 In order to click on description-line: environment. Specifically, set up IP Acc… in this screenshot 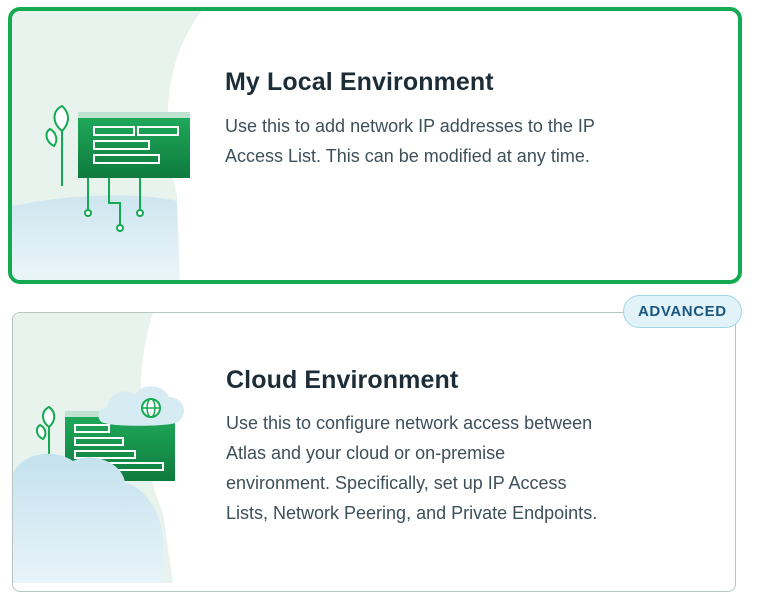, I will do `click(396, 483)`.